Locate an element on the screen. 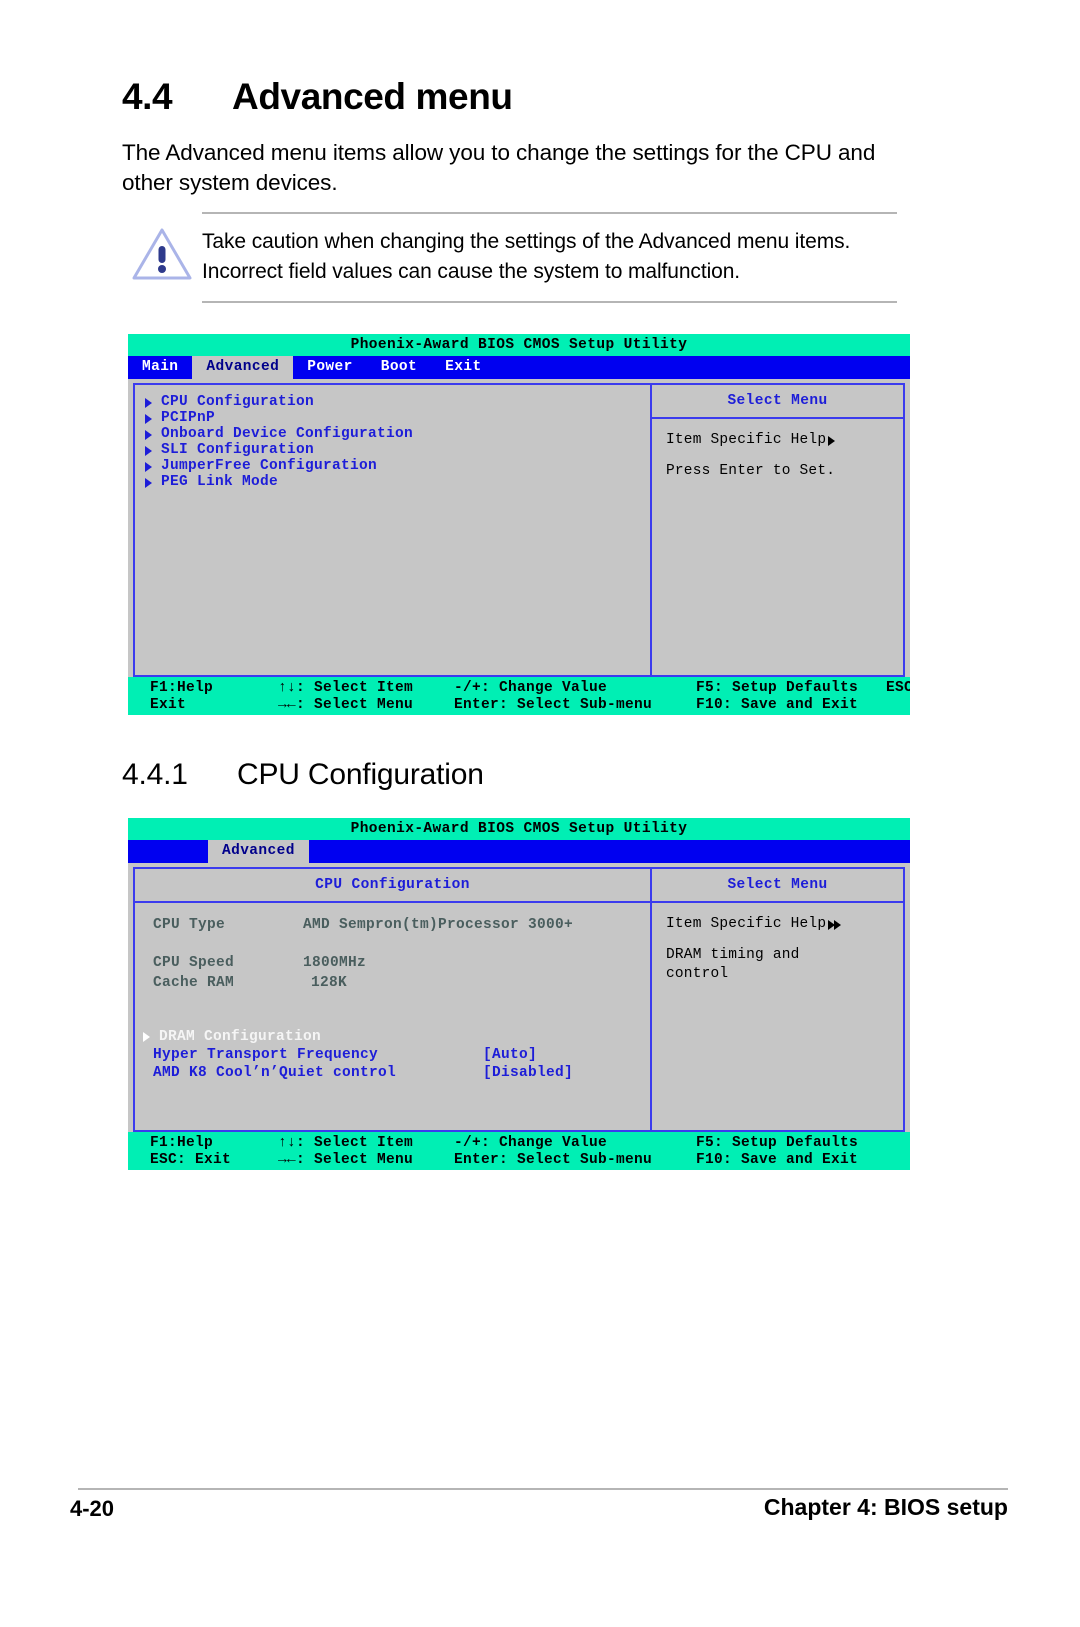  row-label: Cache RAM is located at coordinates (194, 982).